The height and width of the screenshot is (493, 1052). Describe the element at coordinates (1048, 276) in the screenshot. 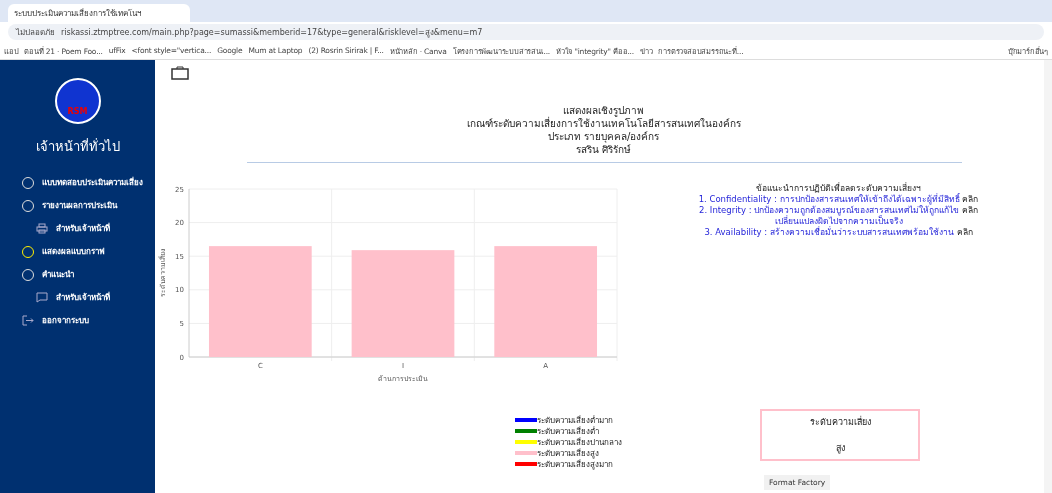

I see `scrollbar` at that location.